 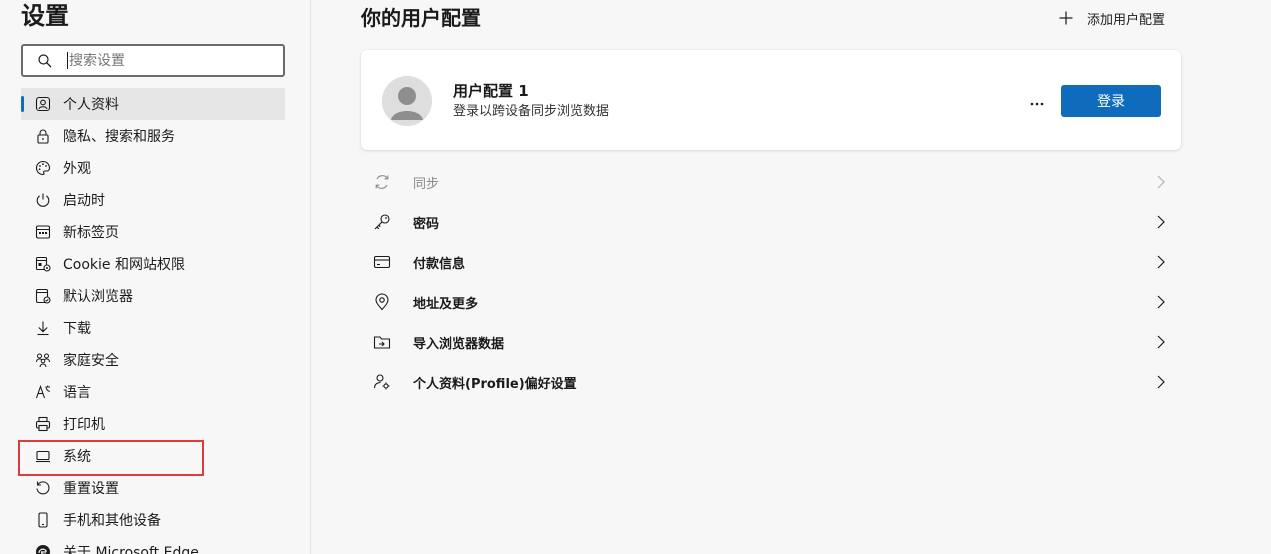 I want to click on download-icon, so click(x=43, y=328).